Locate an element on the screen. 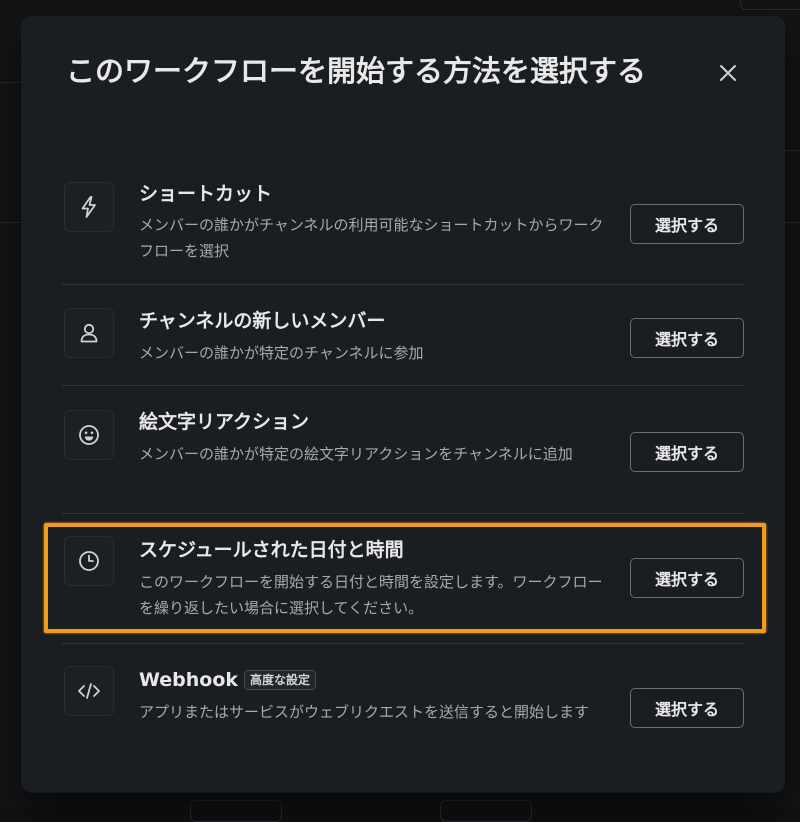 This screenshot has width=800, height=822. code-icon is located at coordinates (89, 691).